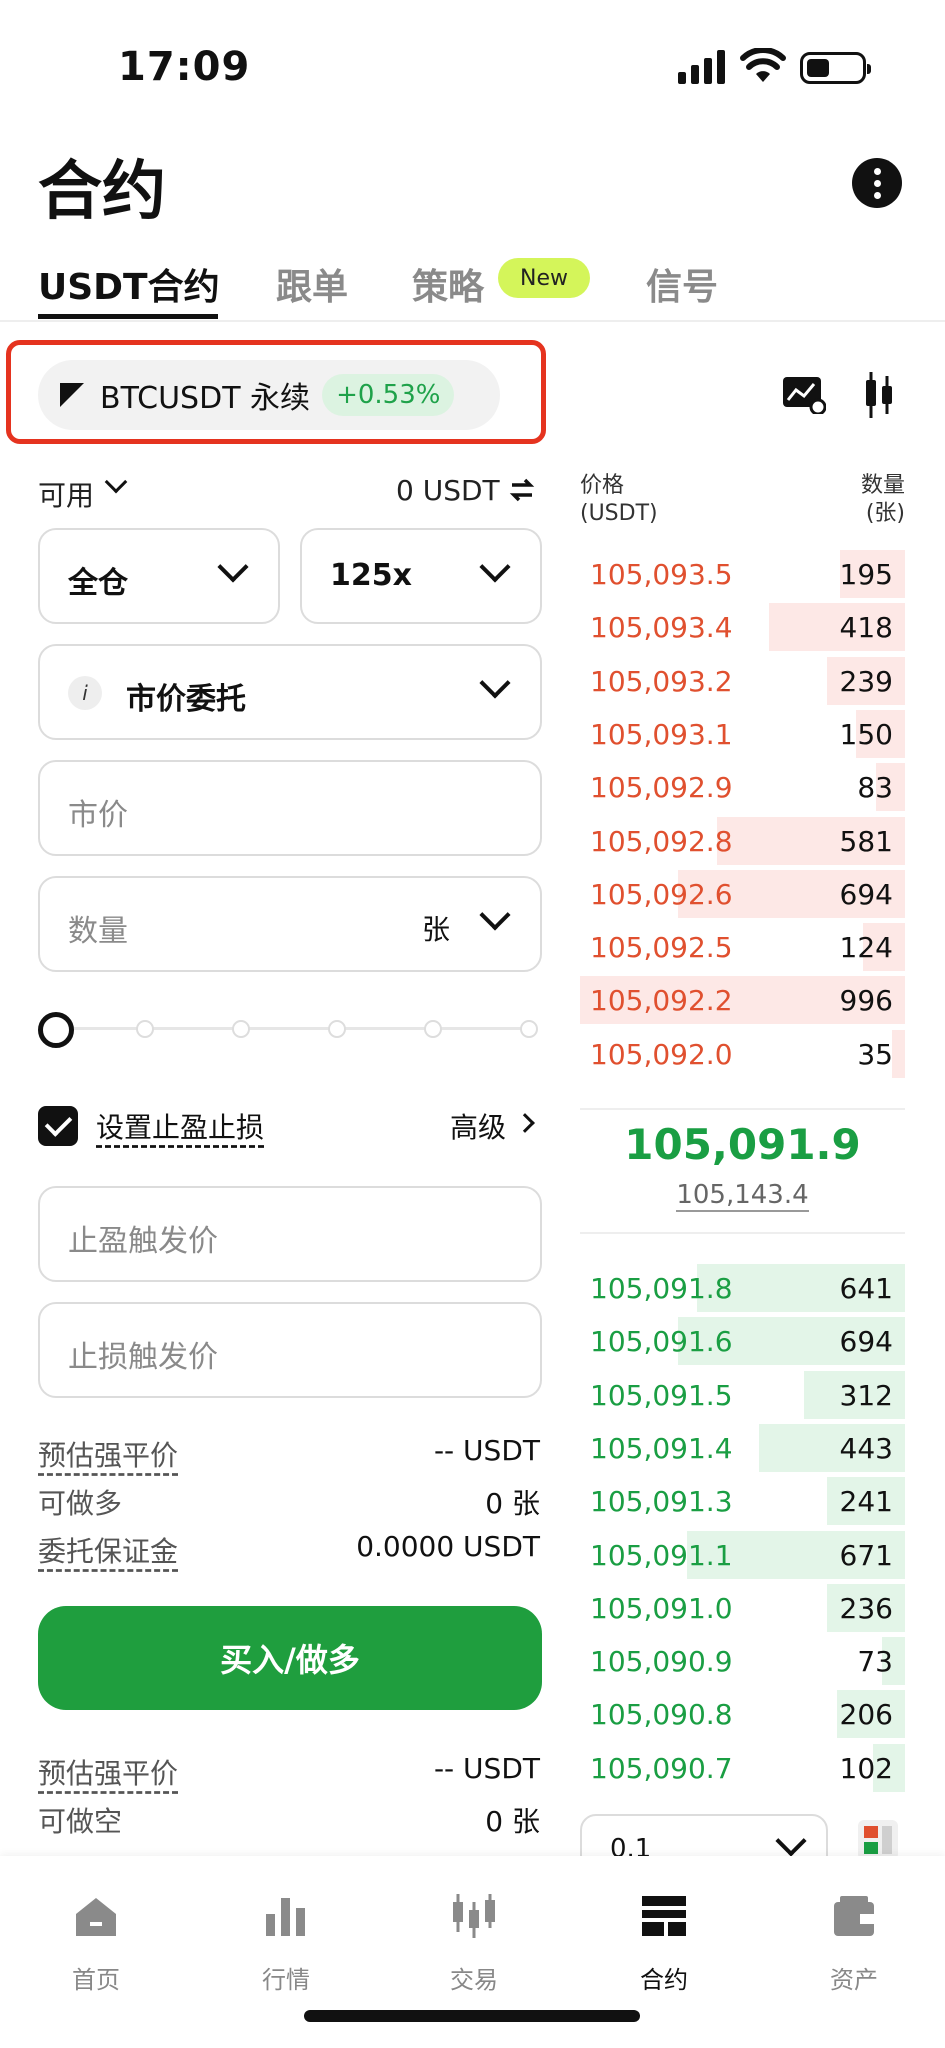  What do you see at coordinates (882, 485) in the screenshot?
I see `qty-header-label: 数量` at bounding box center [882, 485].